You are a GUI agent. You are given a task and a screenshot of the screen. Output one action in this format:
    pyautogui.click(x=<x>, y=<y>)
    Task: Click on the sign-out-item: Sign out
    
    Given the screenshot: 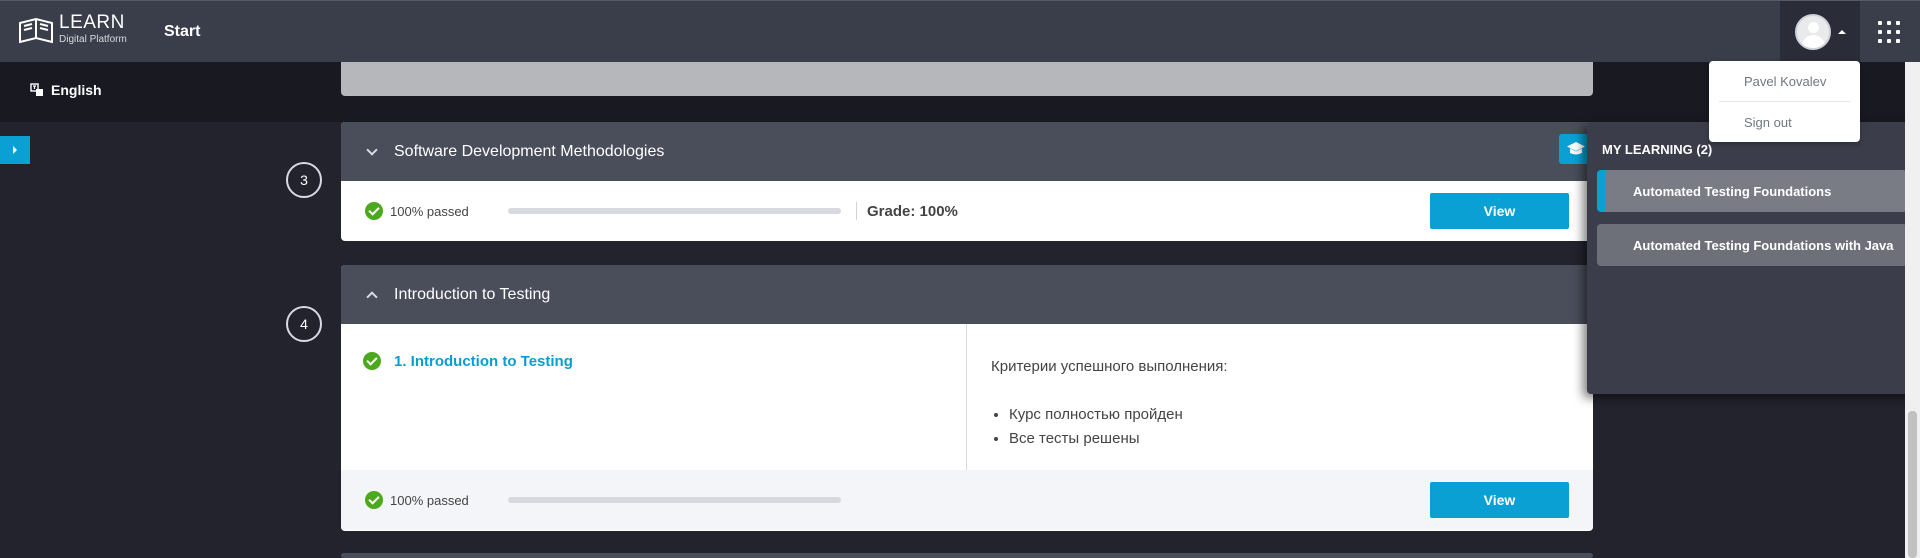 What is the action you would take?
    pyautogui.click(x=1784, y=122)
    